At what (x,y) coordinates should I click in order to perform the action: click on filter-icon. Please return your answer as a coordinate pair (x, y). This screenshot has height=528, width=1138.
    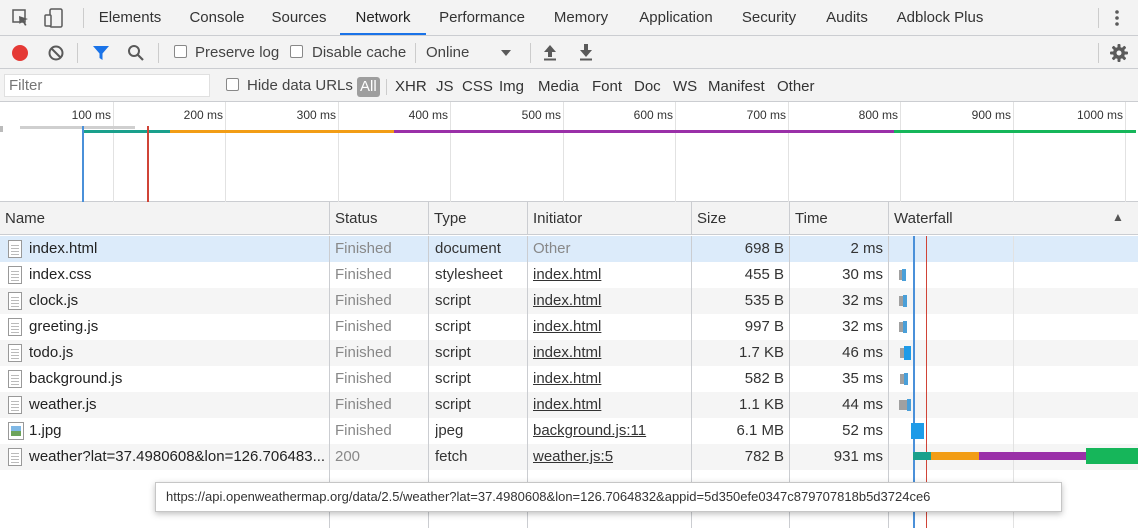
    Looking at the image, I should click on (101, 53).